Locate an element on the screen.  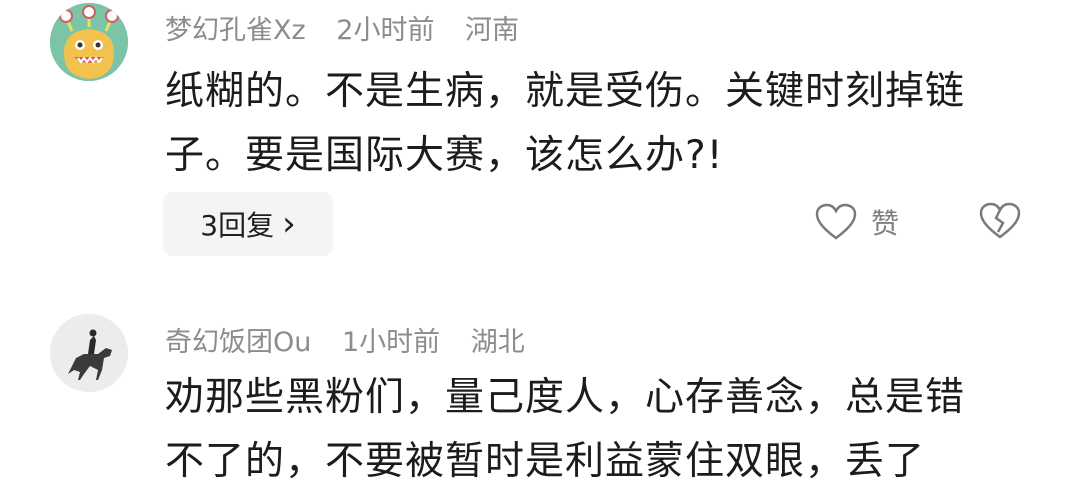
location: 湖北 is located at coordinates (497, 342).